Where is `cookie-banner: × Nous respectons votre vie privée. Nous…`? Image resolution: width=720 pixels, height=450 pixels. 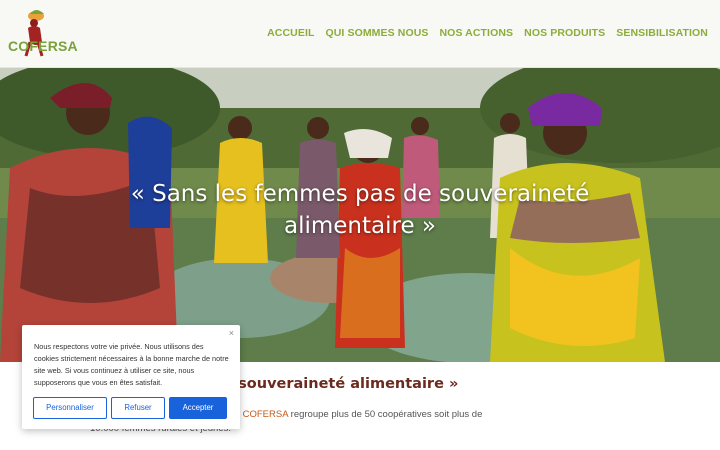
cookie-banner: × Nous respectons votre vie privée. Nous… is located at coordinates (131, 377).